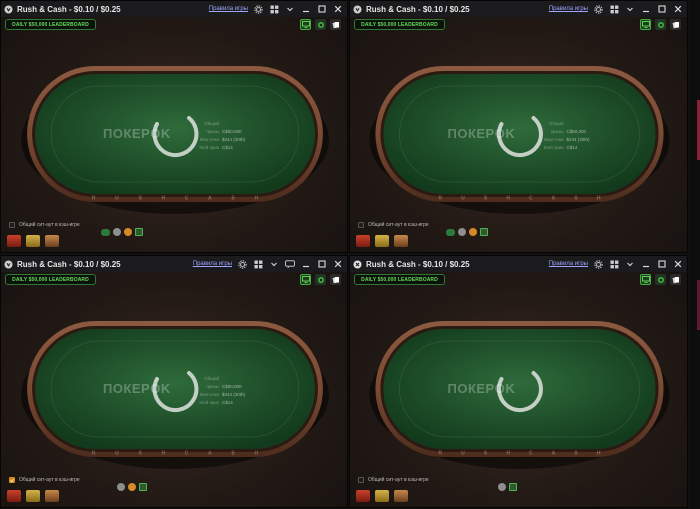 The image size is (700, 509). Describe the element at coordinates (175, 134) in the screenshot. I see `table-felt` at that location.